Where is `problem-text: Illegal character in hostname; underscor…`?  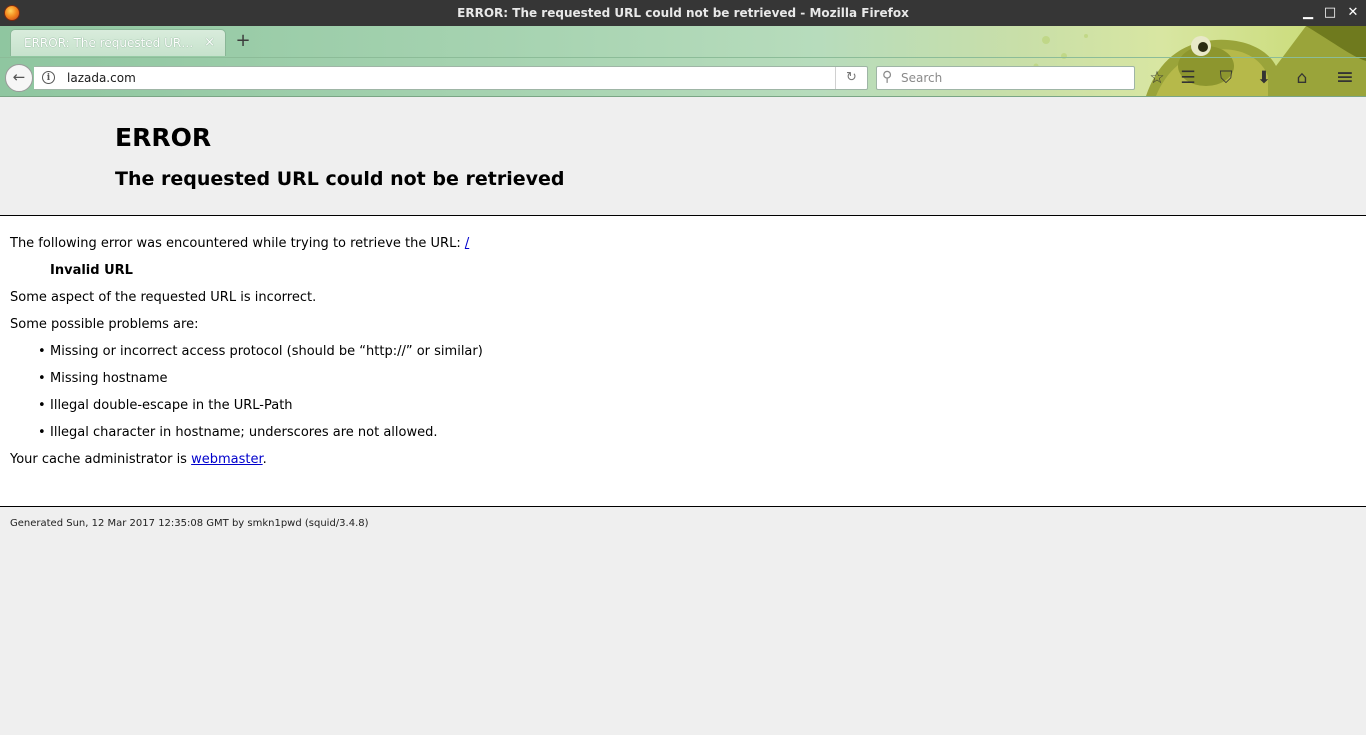 problem-text: Illegal character in hostname; underscor… is located at coordinates (244, 432).